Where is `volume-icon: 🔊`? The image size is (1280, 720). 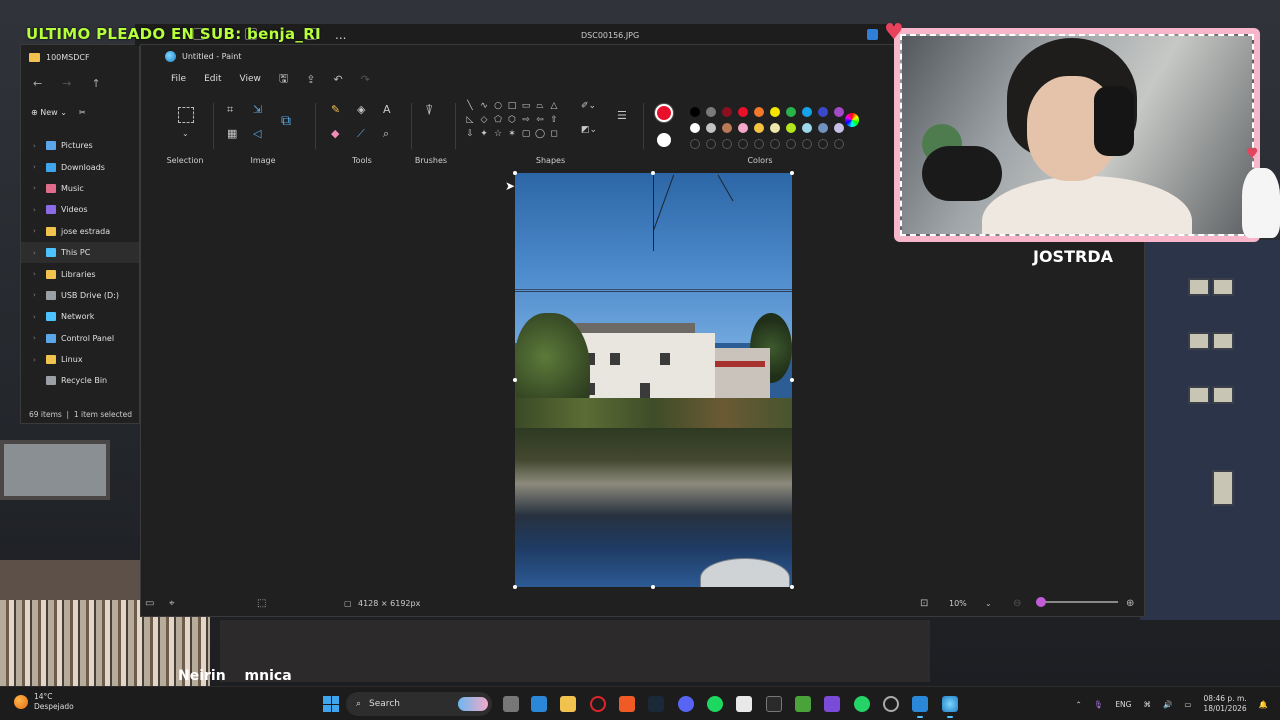 volume-icon: 🔊 is located at coordinates (1167, 704).